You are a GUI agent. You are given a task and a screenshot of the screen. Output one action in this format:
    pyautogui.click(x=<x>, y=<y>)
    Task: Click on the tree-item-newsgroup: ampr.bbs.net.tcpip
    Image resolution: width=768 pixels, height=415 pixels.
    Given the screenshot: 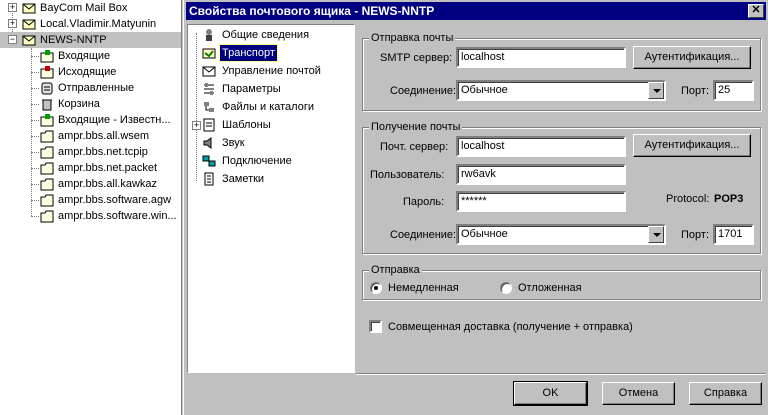 What is the action you would take?
    pyautogui.click(x=90, y=152)
    